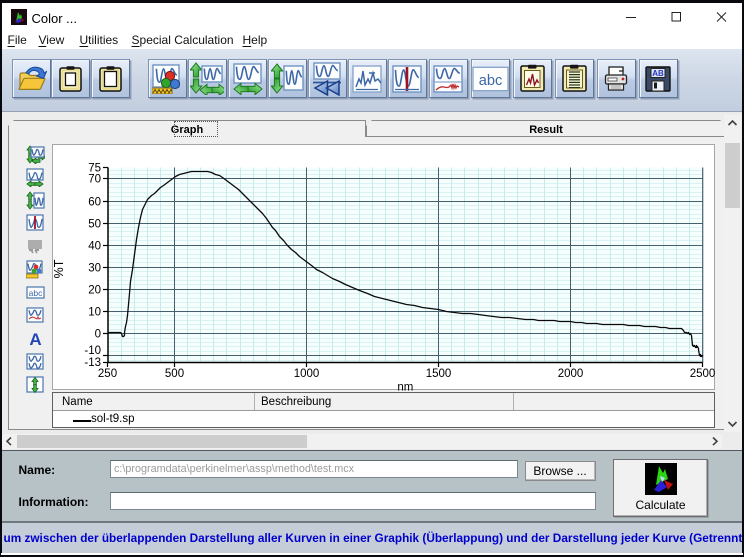 This screenshot has width=744, height=557. What do you see at coordinates (92, 351) in the screenshot?
I see `svg-text: -10` at bounding box center [92, 351].